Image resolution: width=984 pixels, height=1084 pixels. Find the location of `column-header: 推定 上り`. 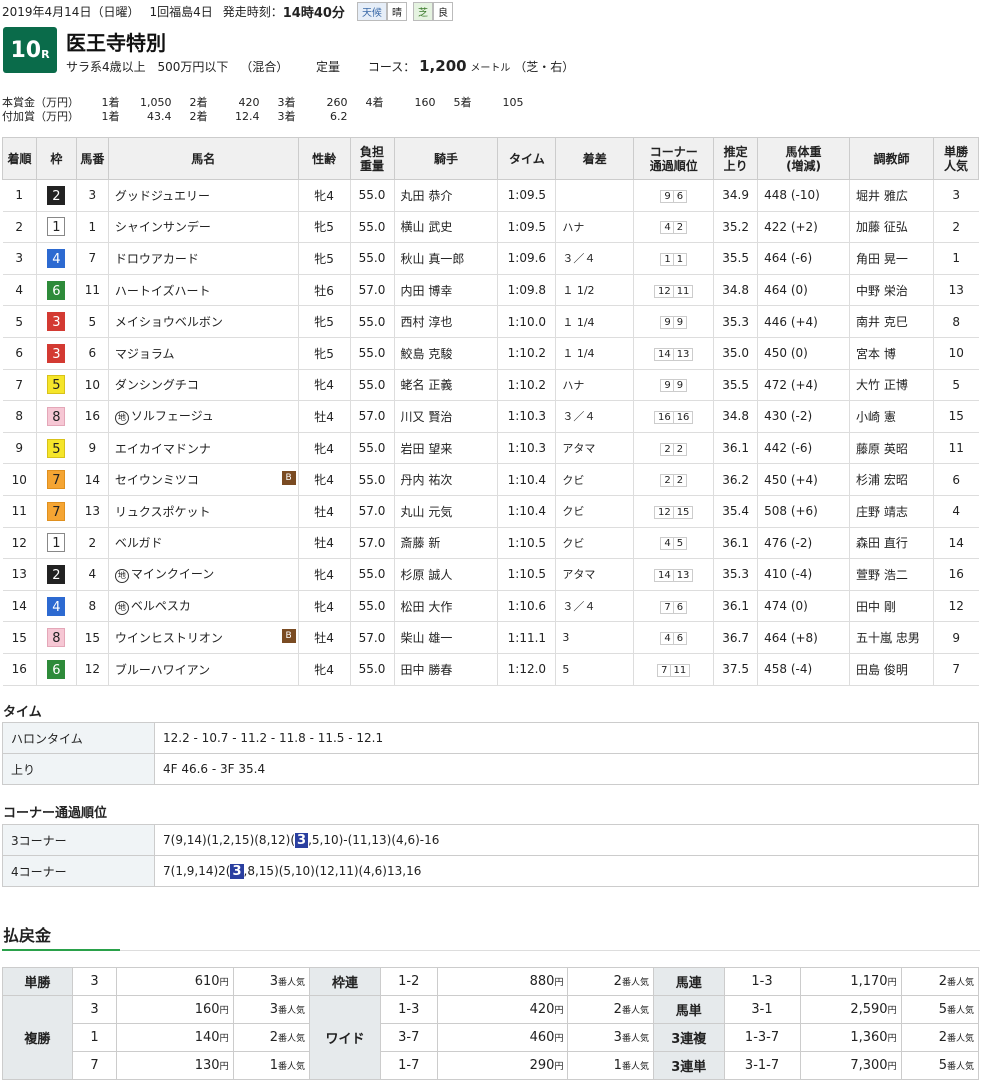

column-header: 推定 上り is located at coordinates (736, 158).